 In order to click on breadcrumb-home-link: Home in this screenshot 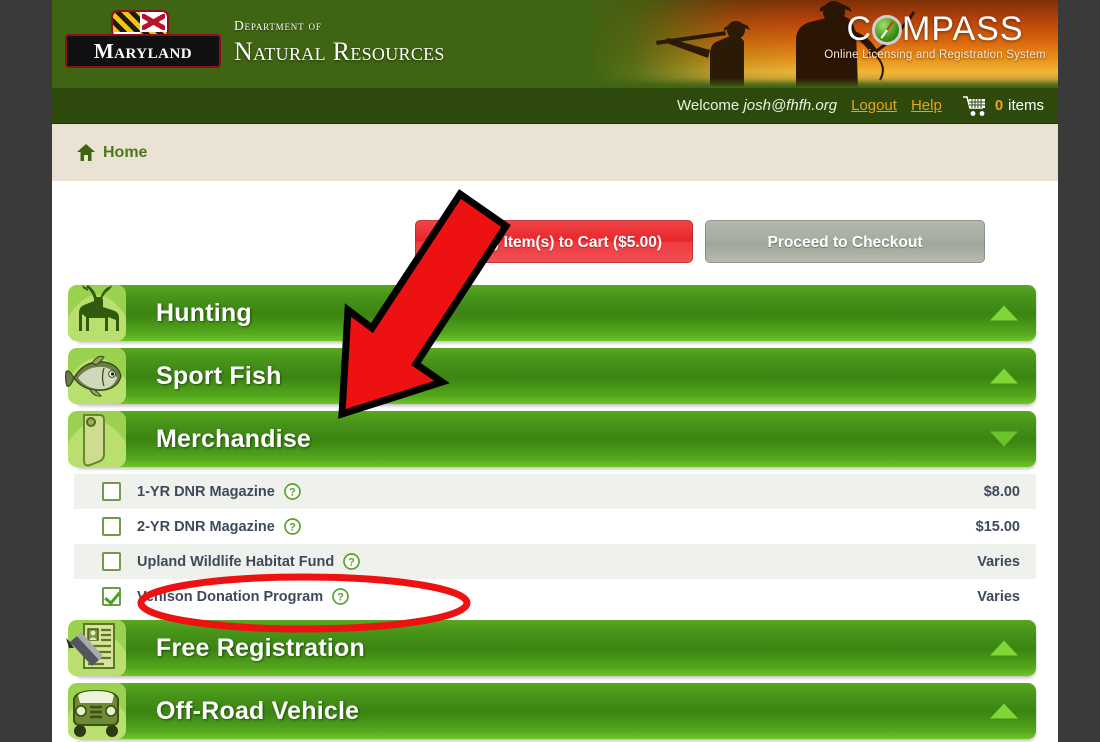, I will do `click(125, 153)`.